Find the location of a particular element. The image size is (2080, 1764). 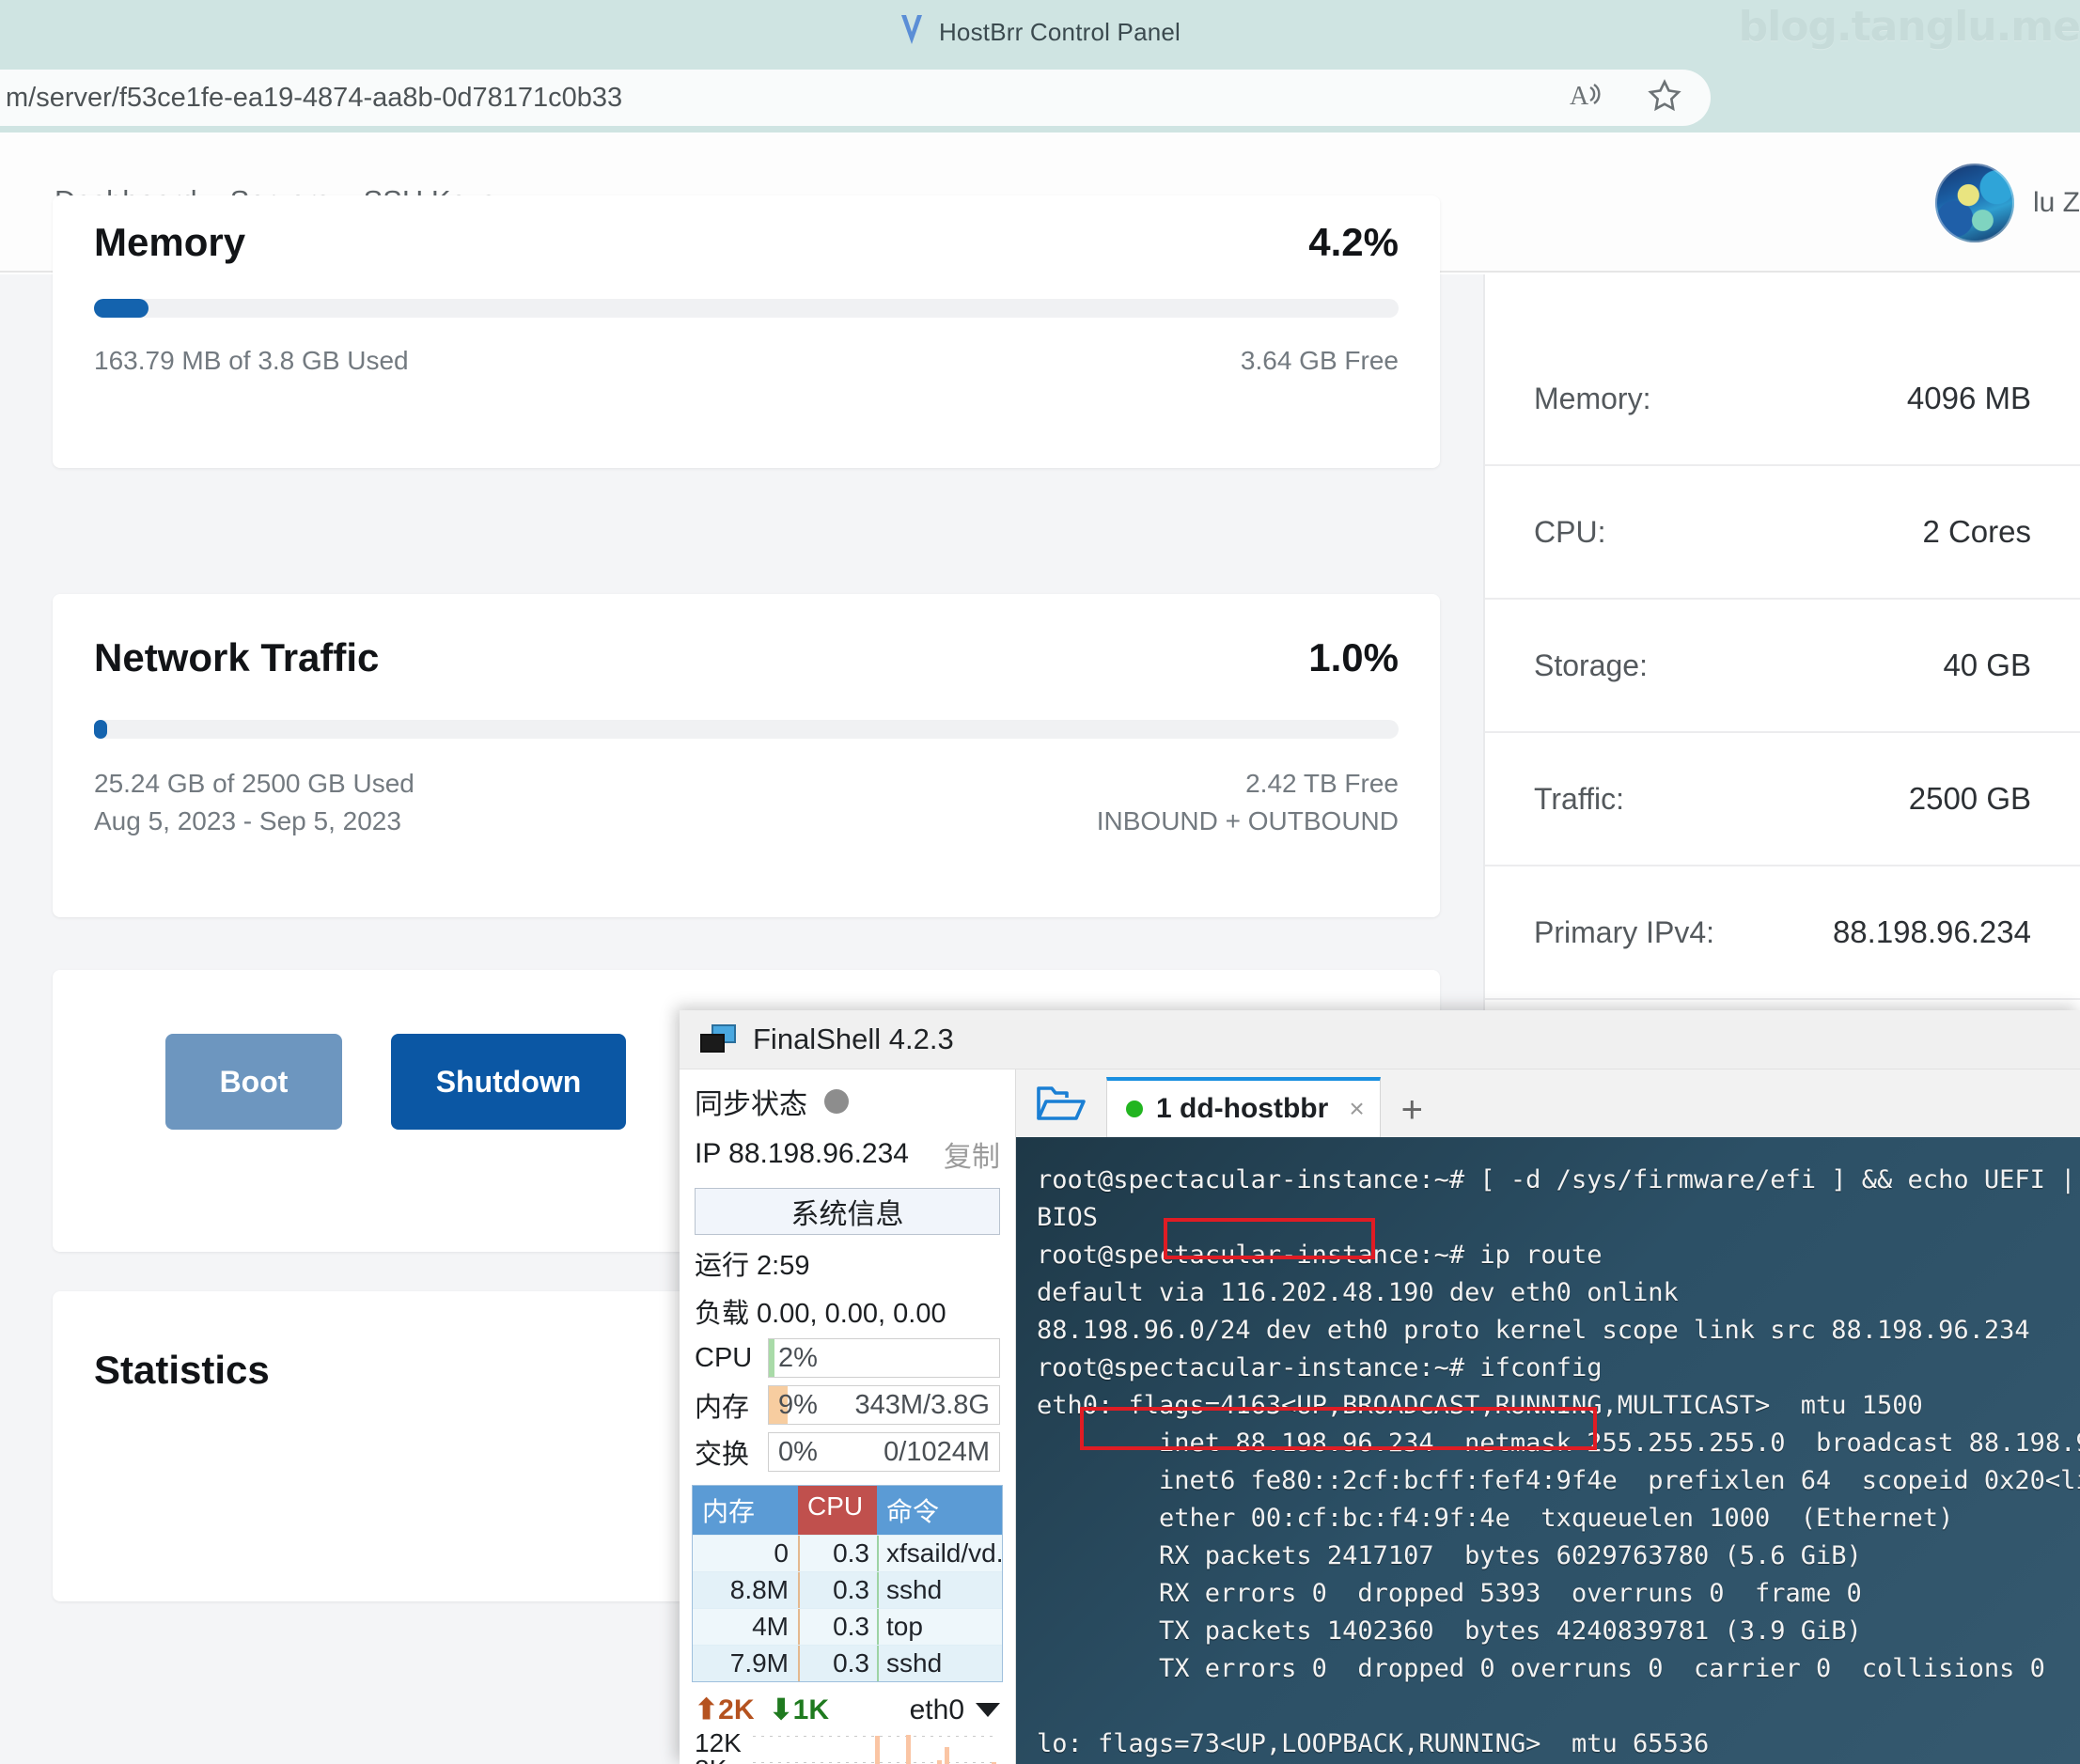

arrow-down-icon: ⬇ is located at coordinates (781, 1710).